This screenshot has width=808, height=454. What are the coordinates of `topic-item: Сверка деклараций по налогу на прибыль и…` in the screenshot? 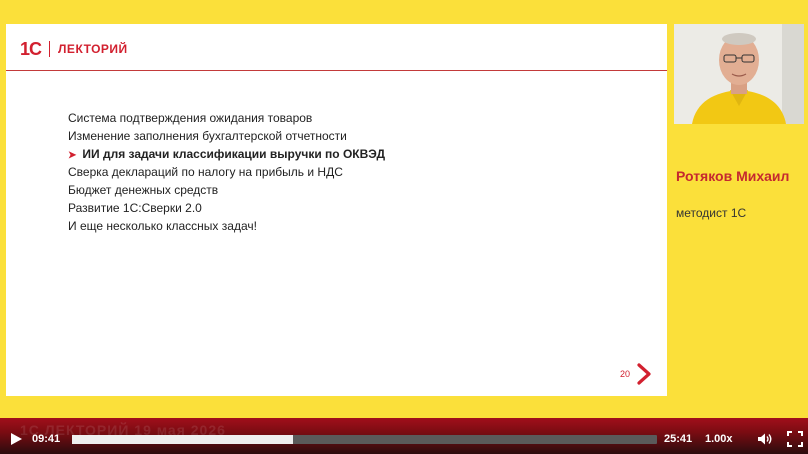 It's located at (226, 172).